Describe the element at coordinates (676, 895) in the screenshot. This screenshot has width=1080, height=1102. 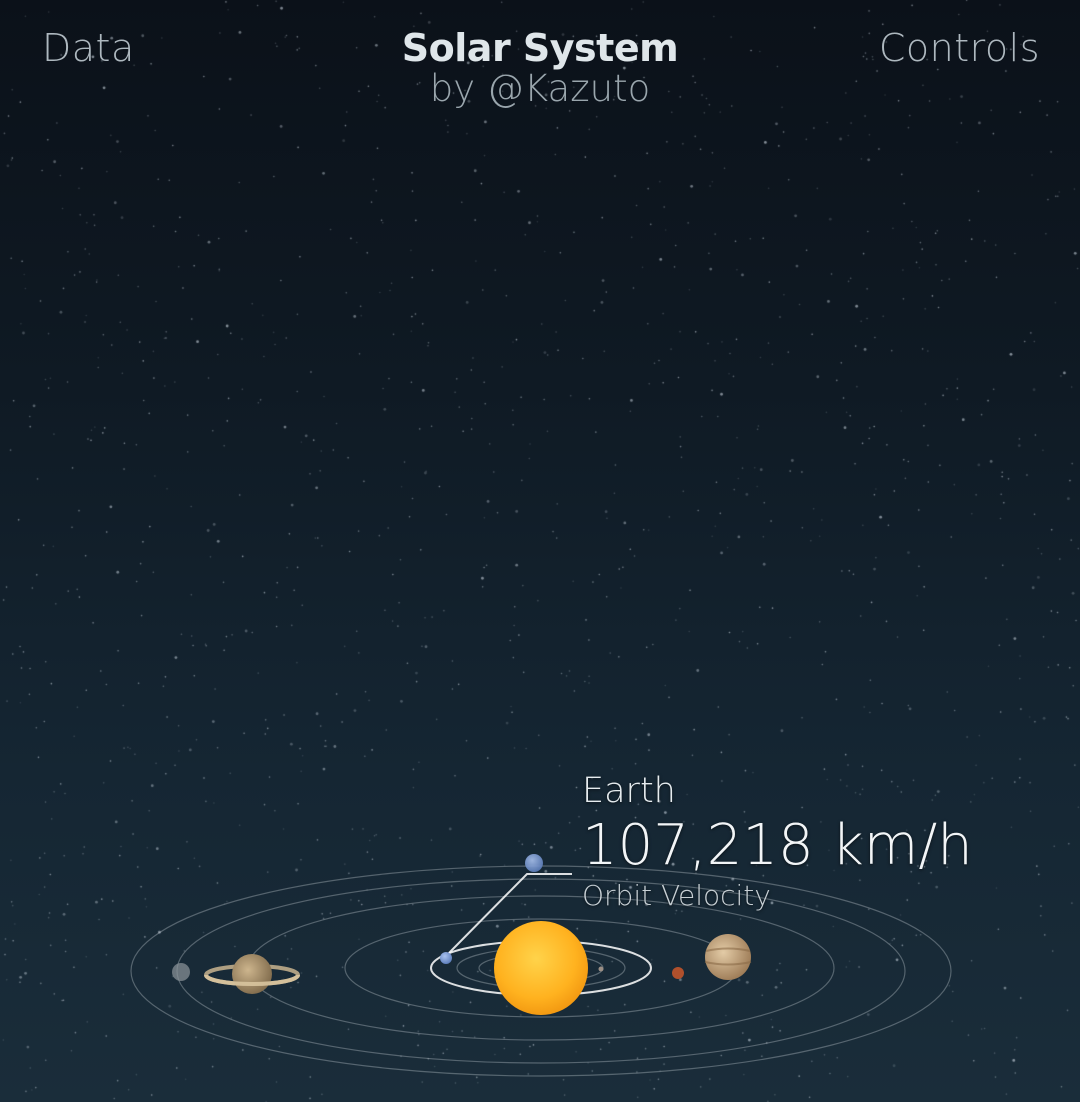
I see `orbit-velocity-label: Orbit Velocity` at that location.